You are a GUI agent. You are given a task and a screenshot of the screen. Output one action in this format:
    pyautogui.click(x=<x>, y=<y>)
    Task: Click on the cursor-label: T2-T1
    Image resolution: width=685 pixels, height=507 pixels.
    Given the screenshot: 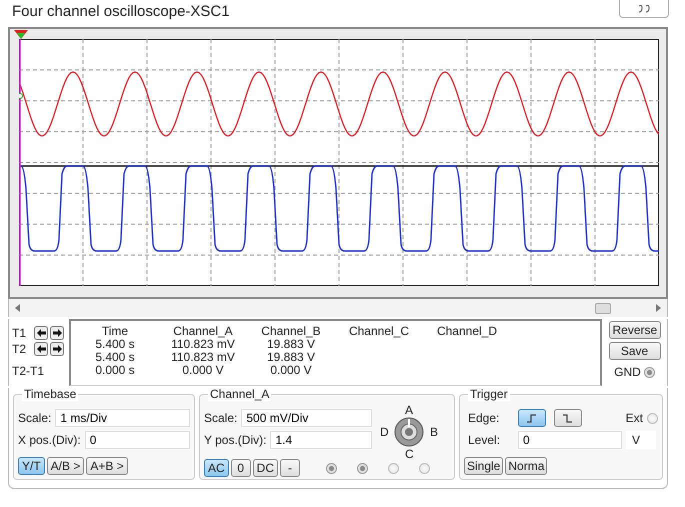 What is the action you would take?
    pyautogui.click(x=28, y=371)
    